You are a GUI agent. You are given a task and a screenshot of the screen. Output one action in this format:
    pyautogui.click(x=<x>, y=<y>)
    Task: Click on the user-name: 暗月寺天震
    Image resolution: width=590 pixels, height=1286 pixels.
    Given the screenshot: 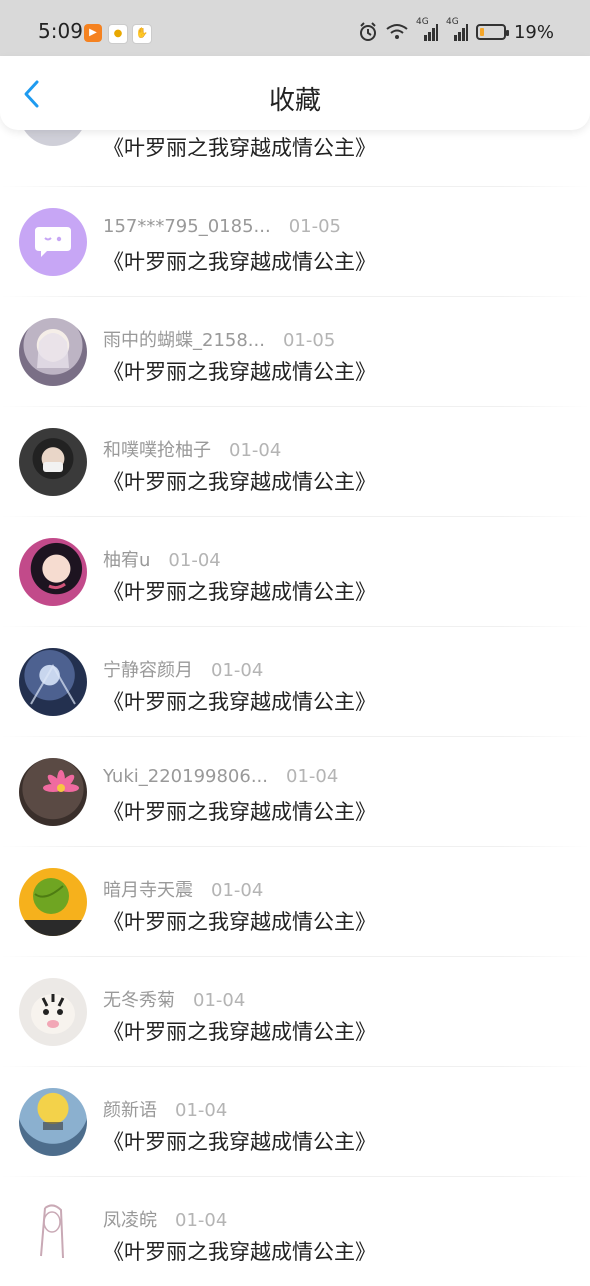 What is the action you would take?
    pyautogui.click(x=148, y=890)
    